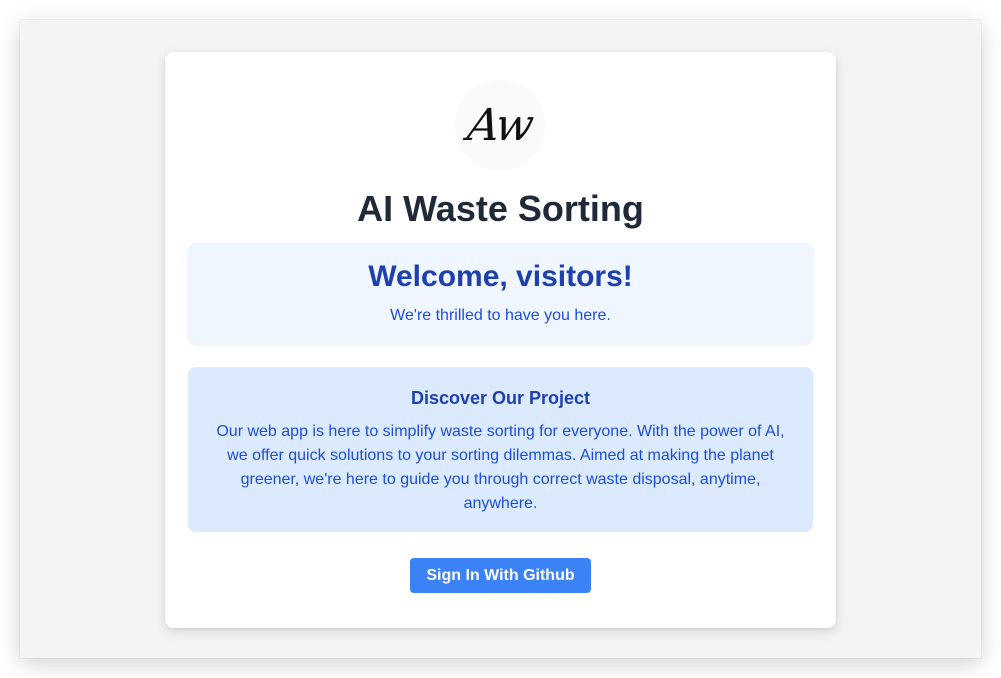  What do you see at coordinates (500, 315) in the screenshot?
I see `welcome-subtext: We're thrilled to have you here.` at bounding box center [500, 315].